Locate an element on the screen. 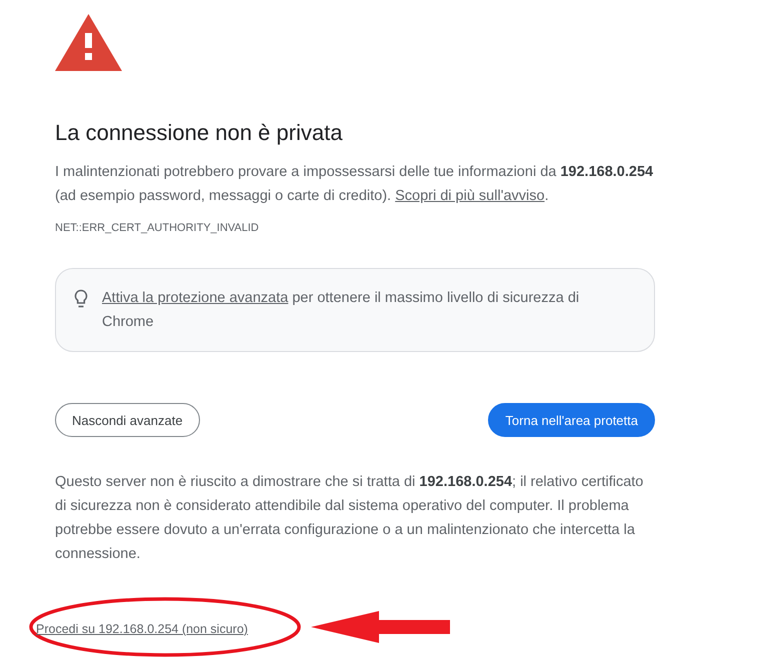 The height and width of the screenshot is (672, 757). page-title: La connessione non è privata is located at coordinates (199, 133).